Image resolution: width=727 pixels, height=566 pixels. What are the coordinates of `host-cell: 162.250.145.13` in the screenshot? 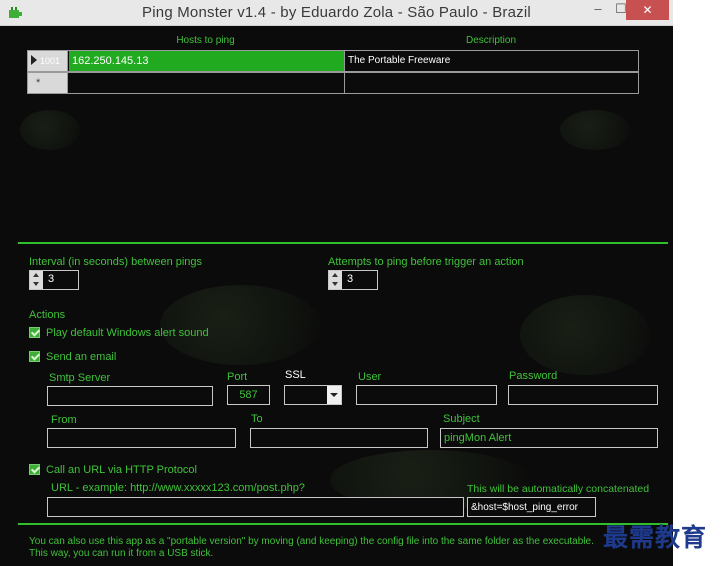 It's located at (206, 61).